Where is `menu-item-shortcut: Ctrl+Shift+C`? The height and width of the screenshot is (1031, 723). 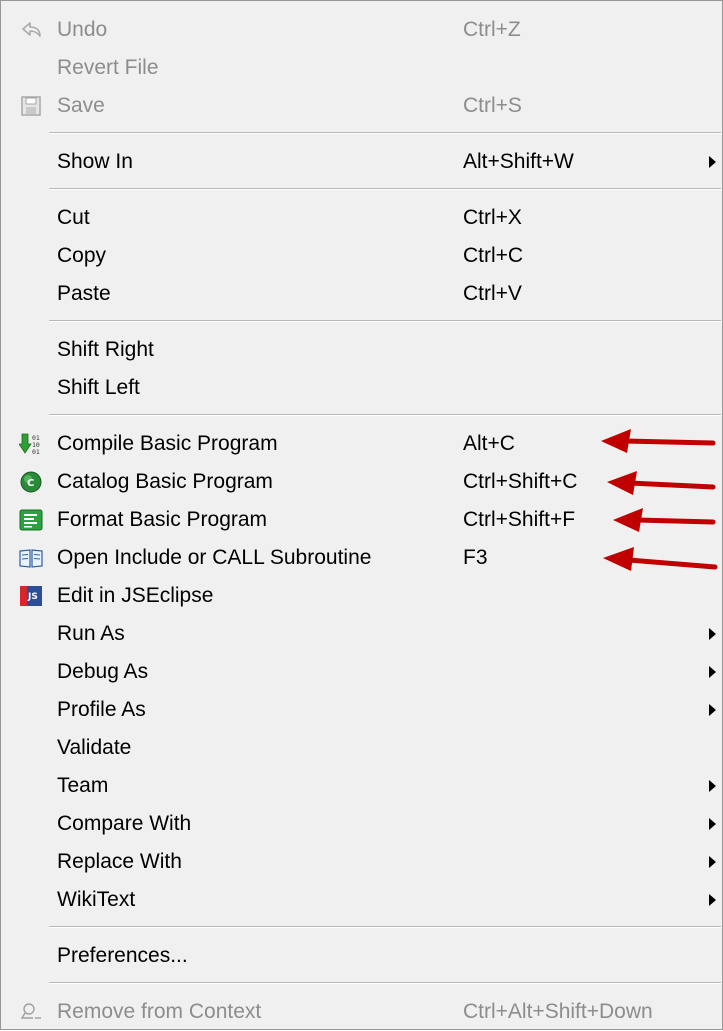
menu-item-shortcut: Ctrl+Shift+C is located at coordinates (520, 481).